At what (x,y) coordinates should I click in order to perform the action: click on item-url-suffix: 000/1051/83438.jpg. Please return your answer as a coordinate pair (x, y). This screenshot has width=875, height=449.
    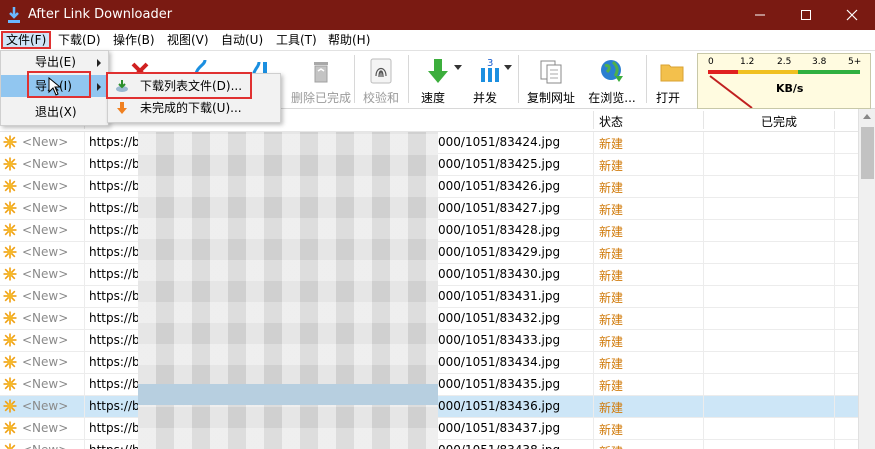
    Looking at the image, I should click on (499, 446).